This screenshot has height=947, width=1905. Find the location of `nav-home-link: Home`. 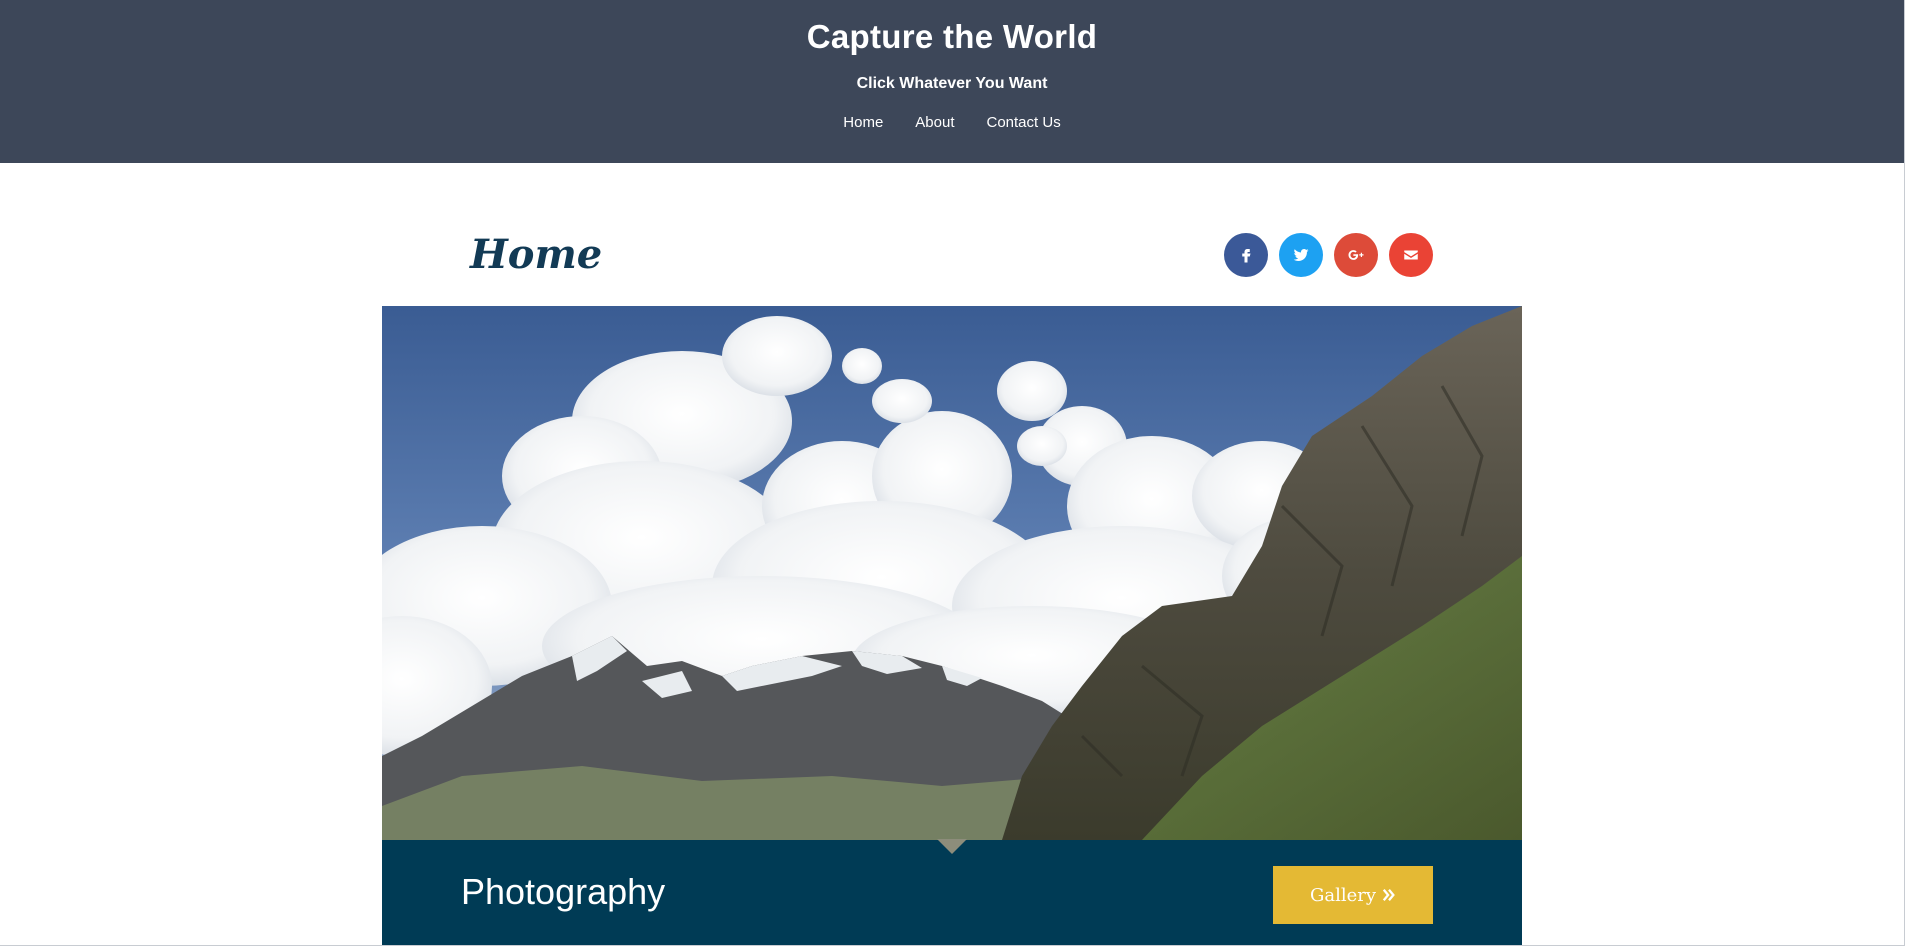

nav-home-link: Home is located at coordinates (863, 122).